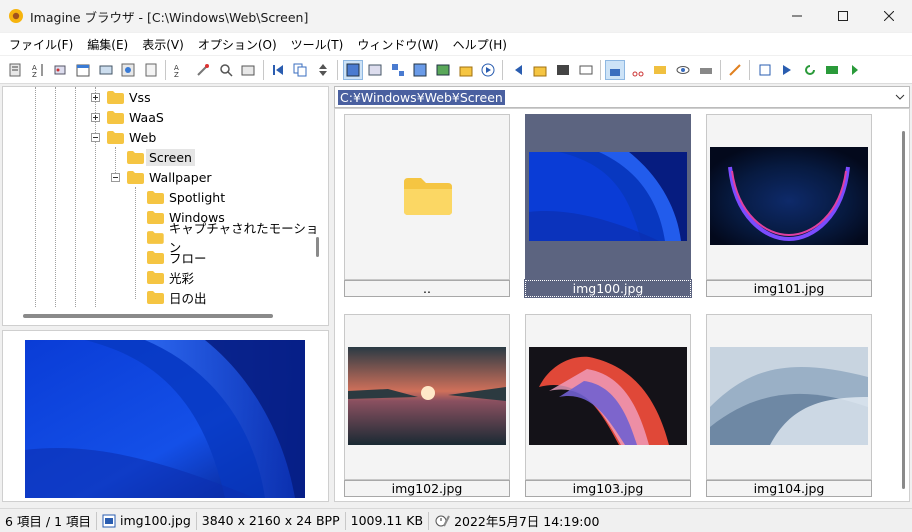 The image size is (912, 532). I want to click on window-title: Imagine ブラウザ - [C:\Windows\Web\Screen], so click(169, 17).